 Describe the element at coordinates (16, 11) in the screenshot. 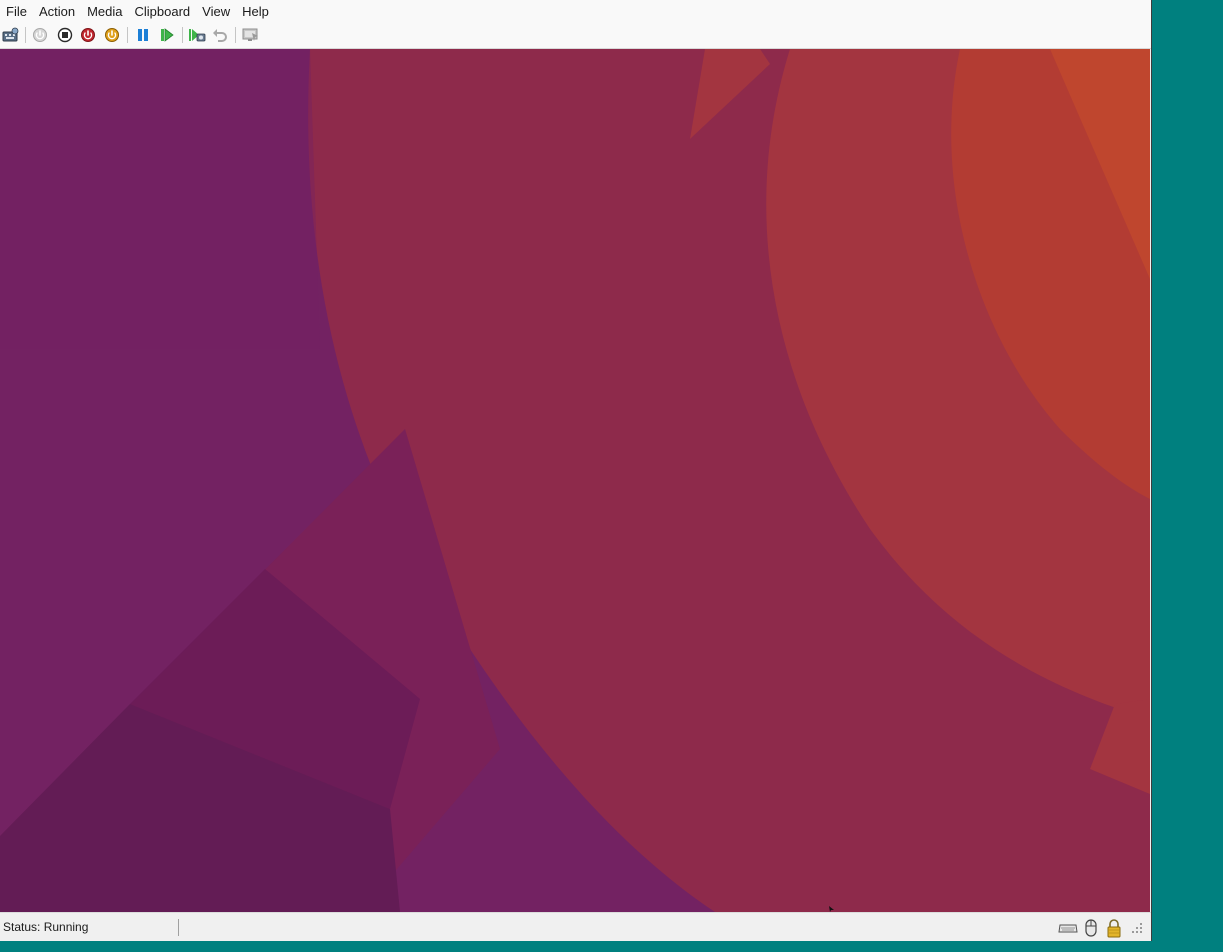

I see `menu-file: File` at that location.